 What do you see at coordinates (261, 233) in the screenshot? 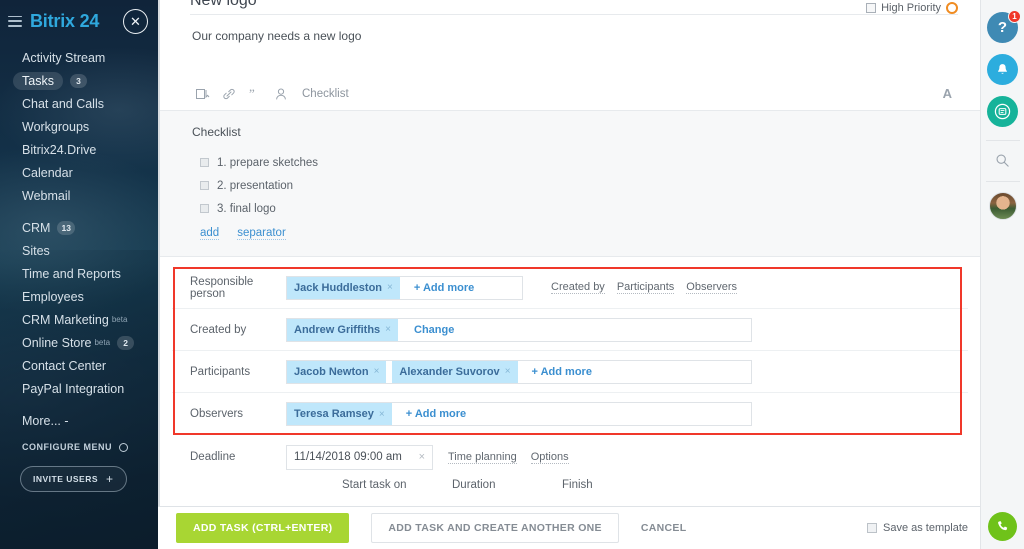
I see `checklist-separator-link: separator` at bounding box center [261, 233].